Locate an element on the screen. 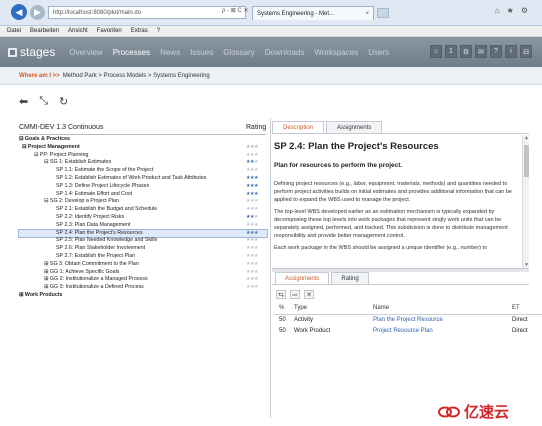 The width and height of the screenshot is (542, 426). stages-logo: stages is located at coordinates (31, 52).